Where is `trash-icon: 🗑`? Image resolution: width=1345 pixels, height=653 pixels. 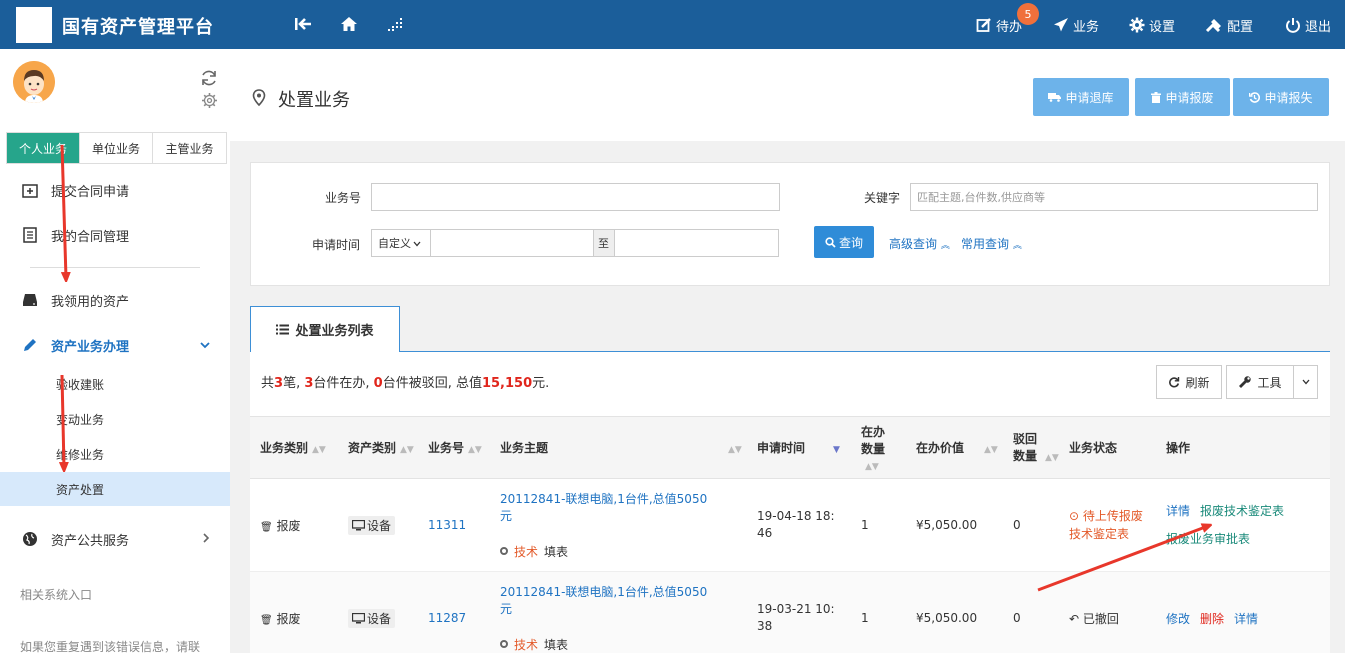 trash-icon: 🗑 is located at coordinates (266, 527).